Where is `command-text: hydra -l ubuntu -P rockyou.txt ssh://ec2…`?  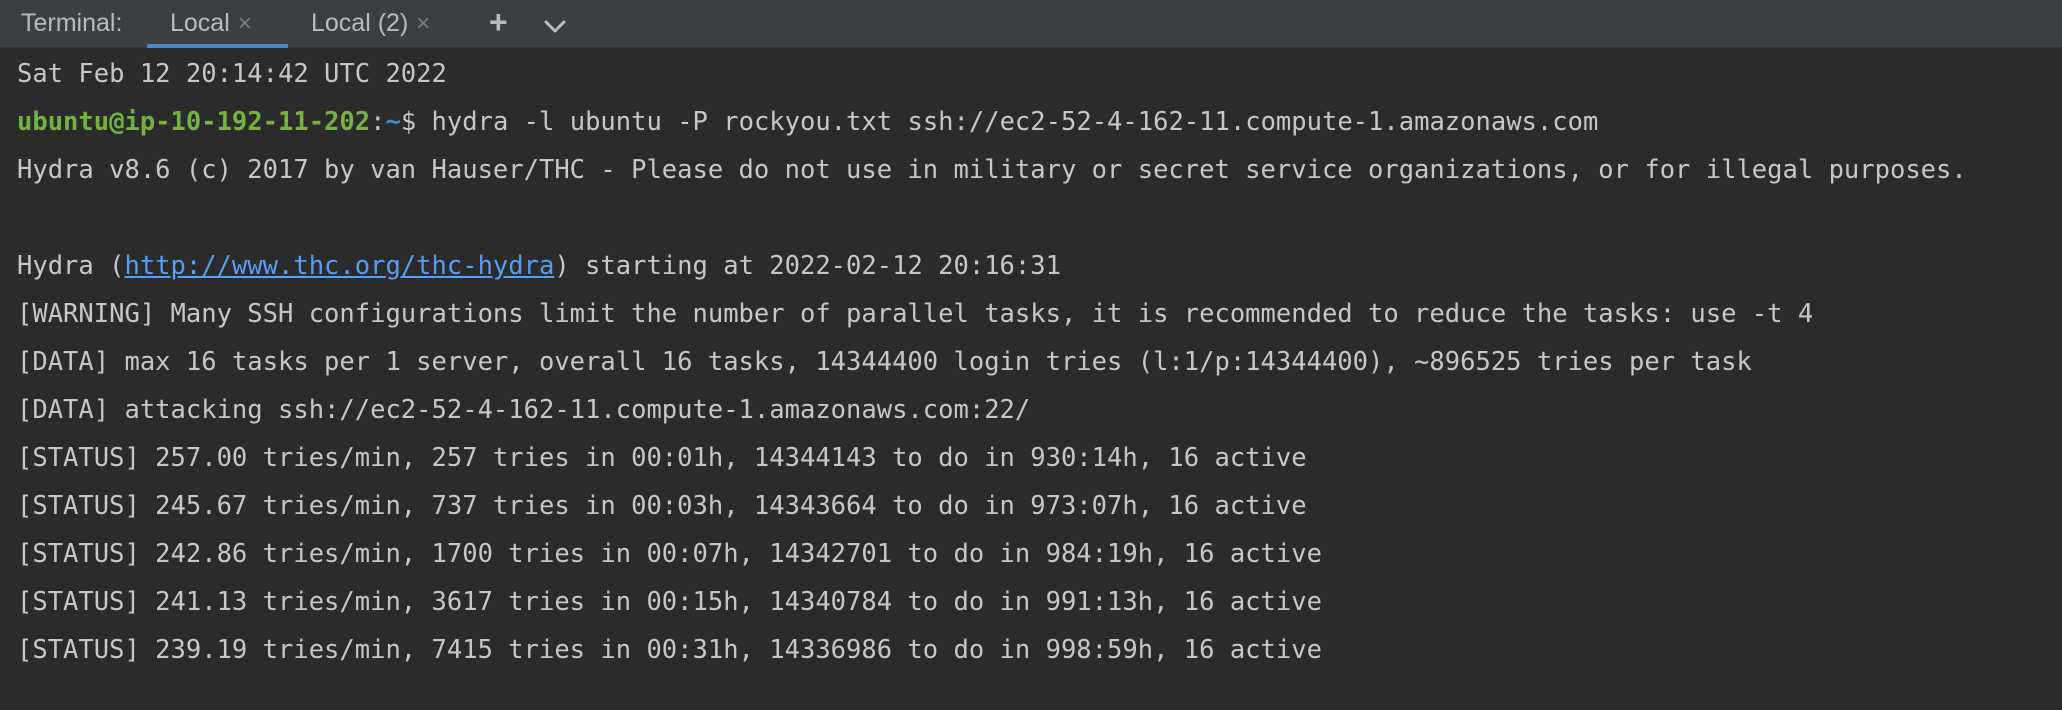
command-text: hydra -l ubuntu -P rockyou.txt ssh://ec2… is located at coordinates (1015, 122).